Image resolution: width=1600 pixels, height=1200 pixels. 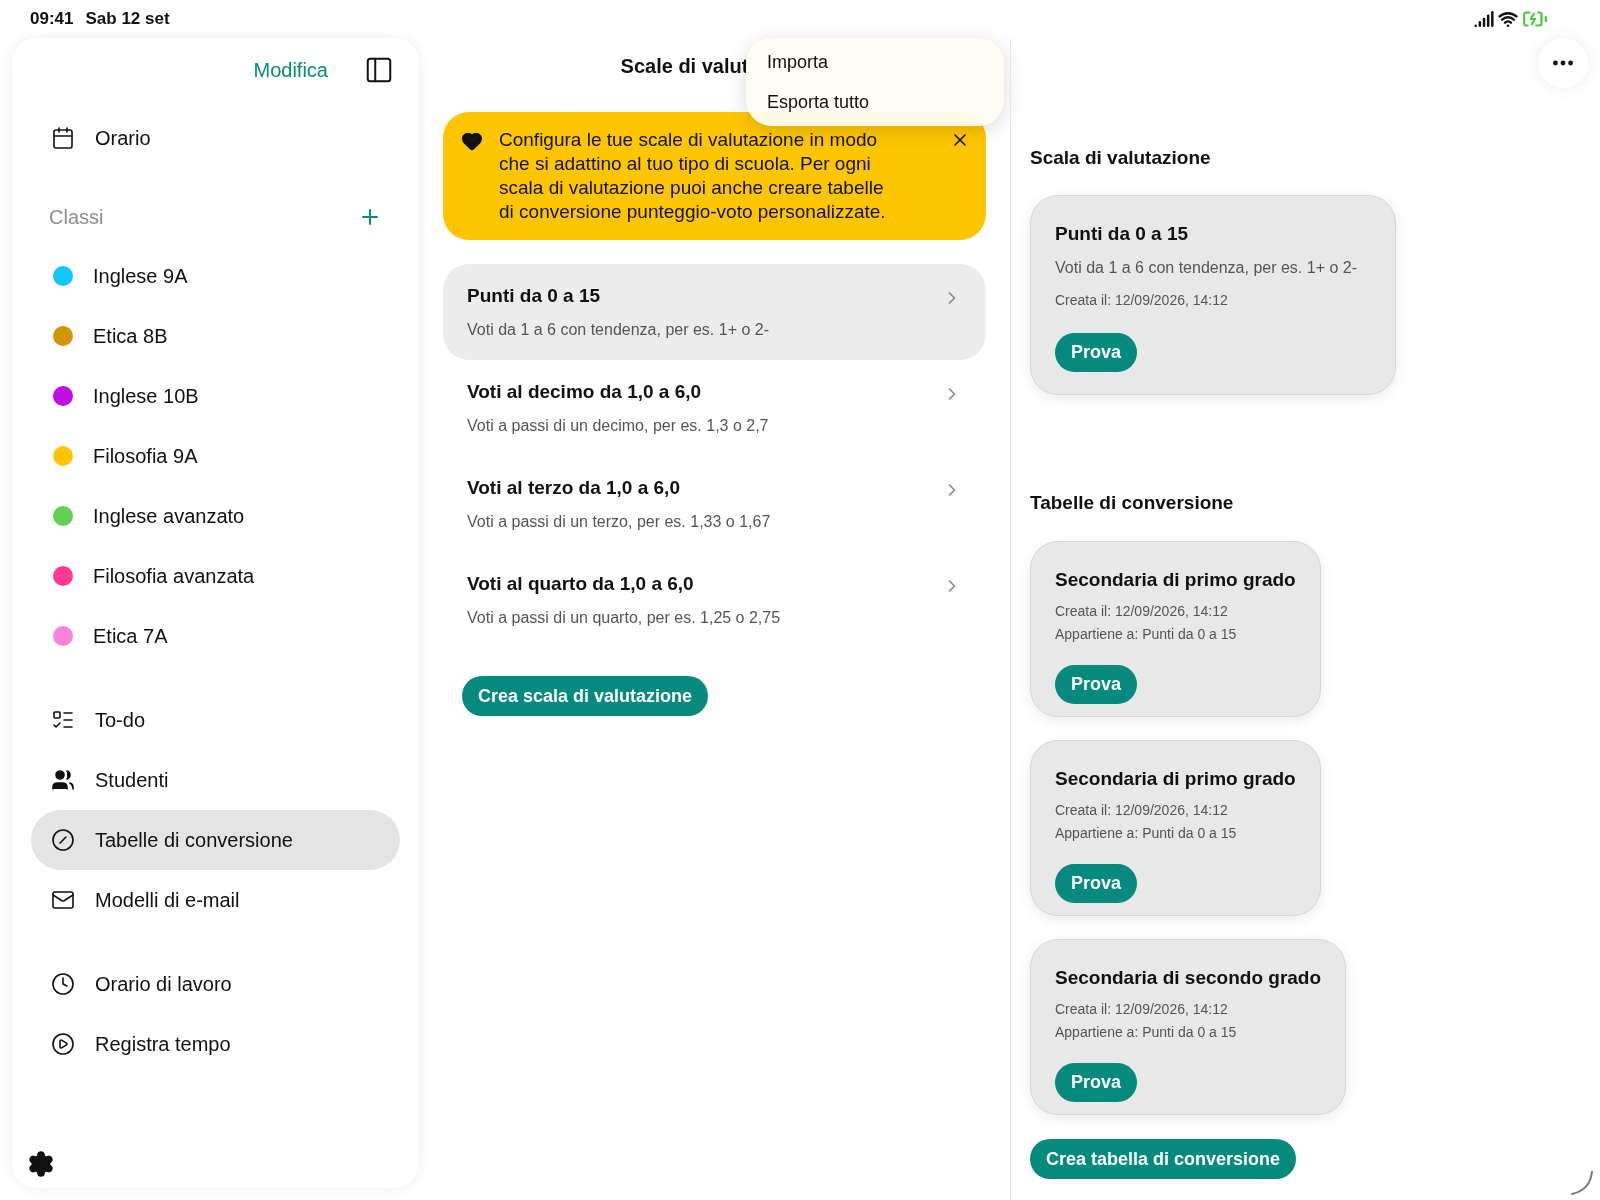 I want to click on signal-icon, so click(x=1484, y=19).